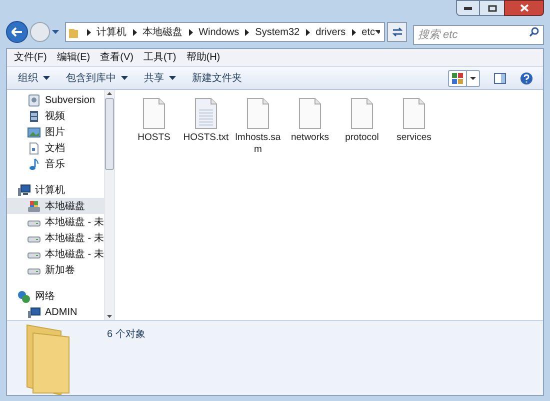 The width and height of the screenshot is (550, 401). I want to click on scrollbar-thumb, so click(109, 134).